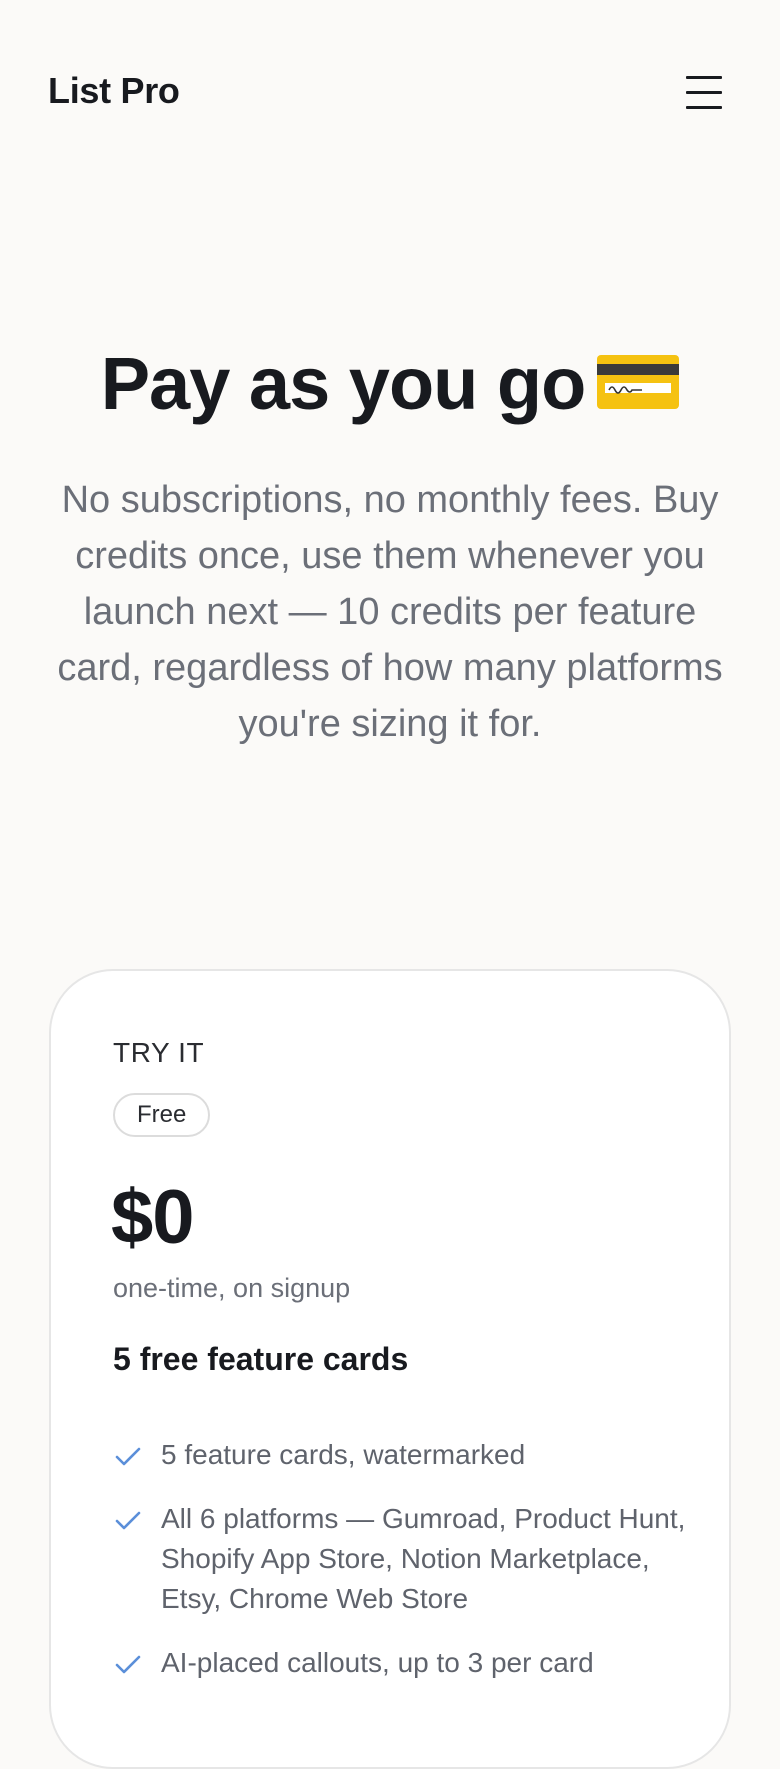 This screenshot has height=1769, width=780. What do you see at coordinates (114, 91) in the screenshot?
I see `brand-logo: List Pro` at bounding box center [114, 91].